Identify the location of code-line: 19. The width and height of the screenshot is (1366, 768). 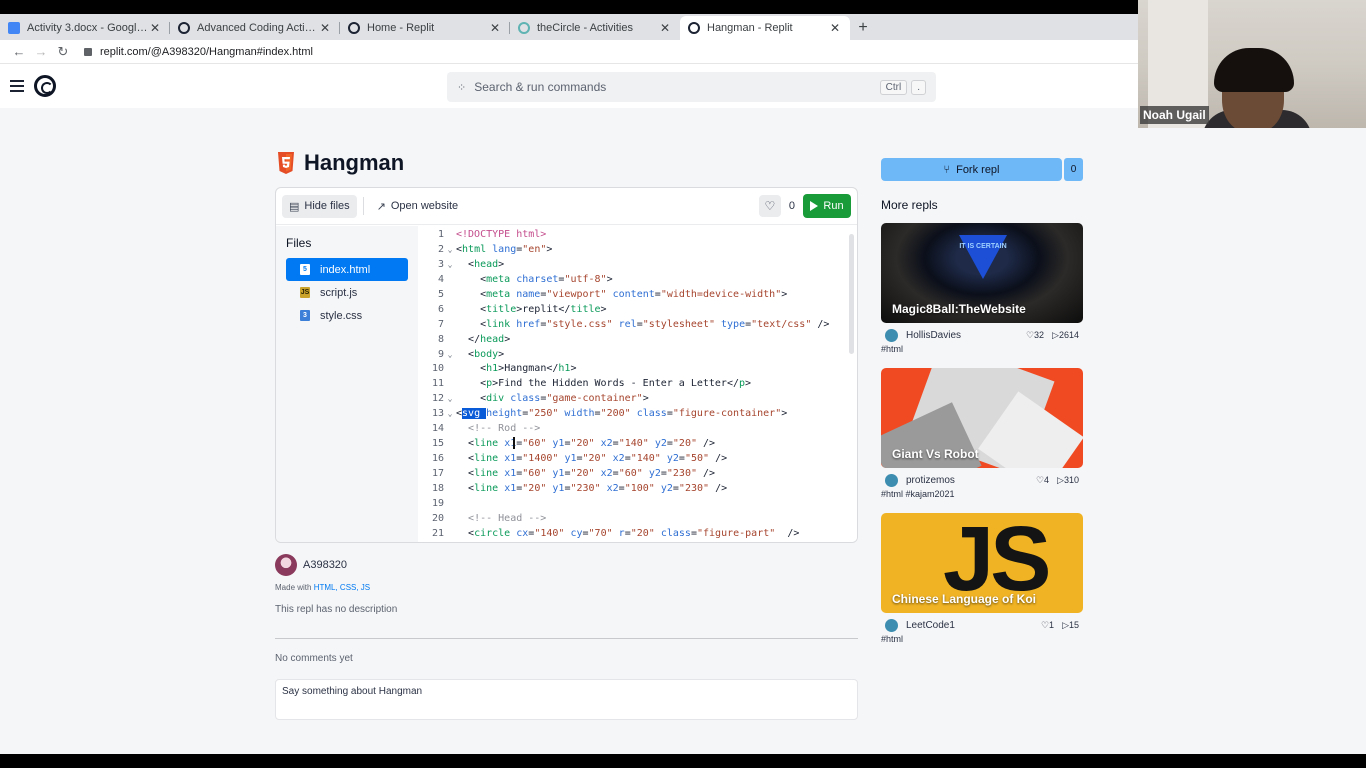
(637, 504).